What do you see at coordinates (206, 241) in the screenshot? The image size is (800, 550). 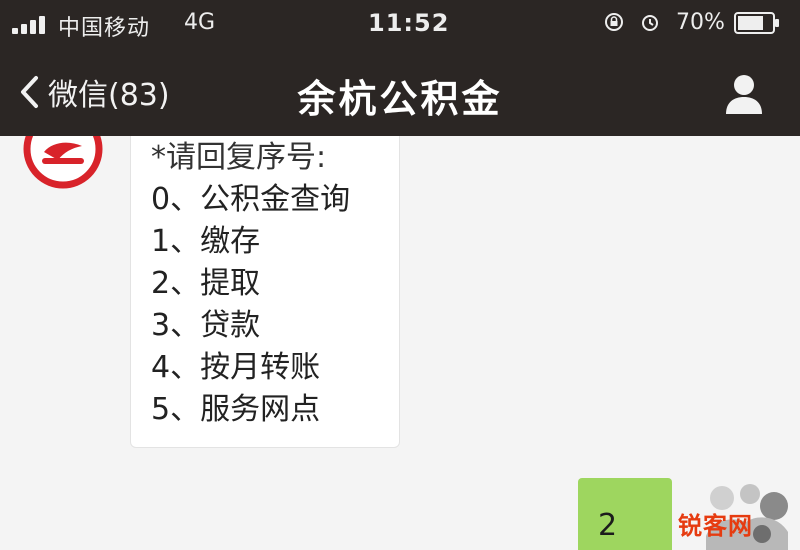 I see `menu-option-1: 1、缴存` at bounding box center [206, 241].